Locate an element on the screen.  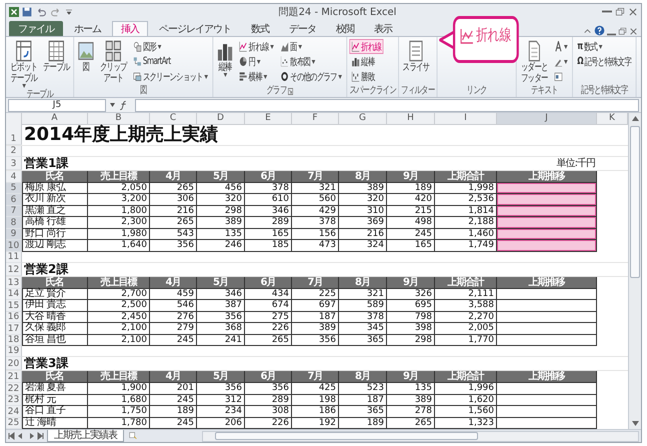
ribbon-button: その他のグラフ is located at coordinates (311, 76).